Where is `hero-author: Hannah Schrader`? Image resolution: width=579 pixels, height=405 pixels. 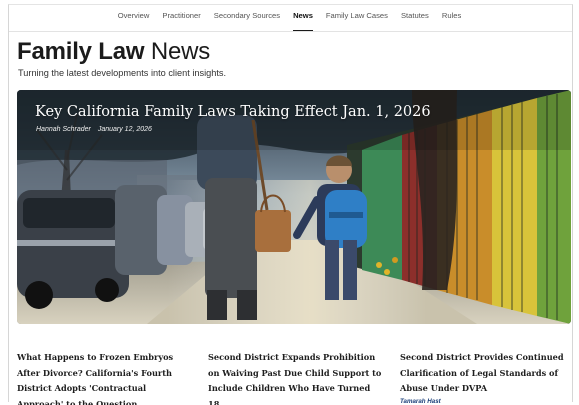
hero-author: Hannah Schrader is located at coordinates (63, 129).